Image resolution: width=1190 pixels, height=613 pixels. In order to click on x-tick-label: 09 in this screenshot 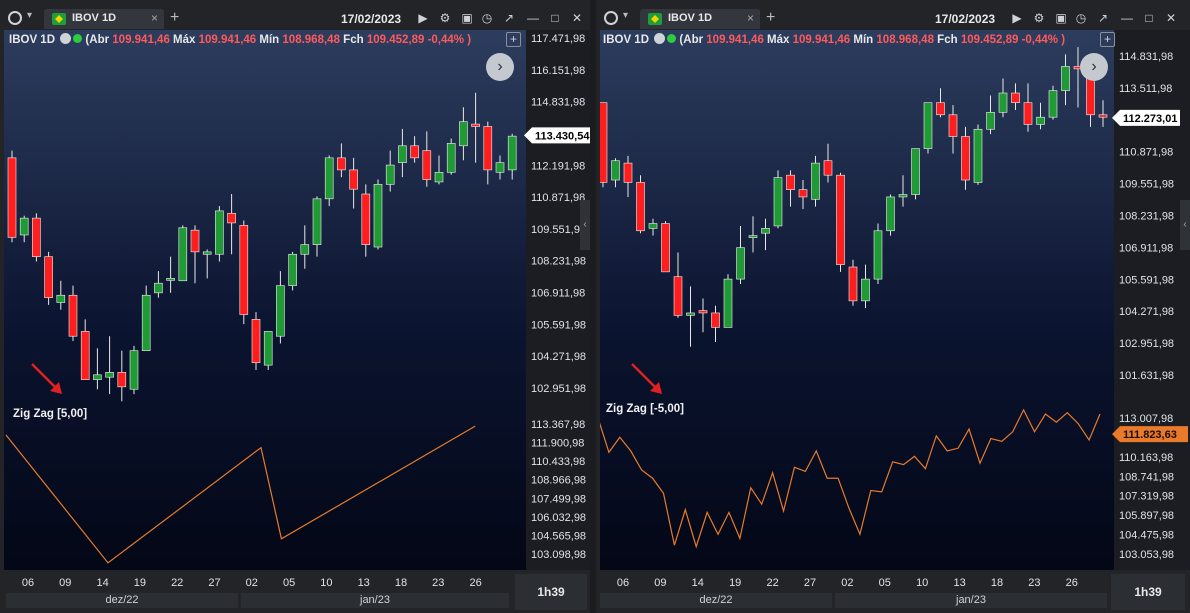, I will do `click(65, 583)`.